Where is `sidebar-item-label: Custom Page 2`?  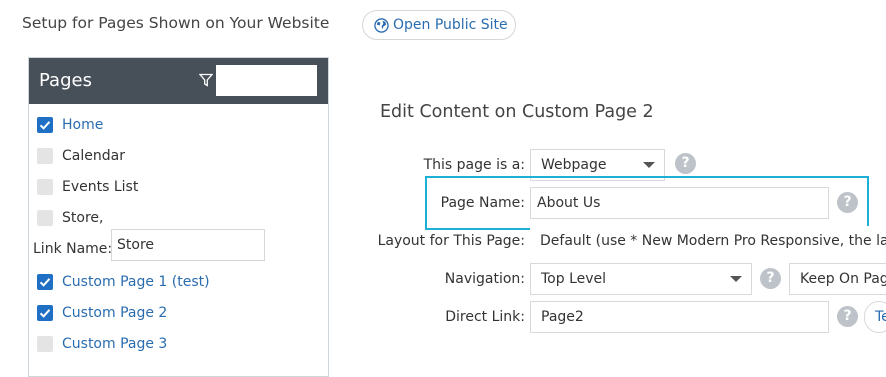 sidebar-item-label: Custom Page 2 is located at coordinates (114, 313).